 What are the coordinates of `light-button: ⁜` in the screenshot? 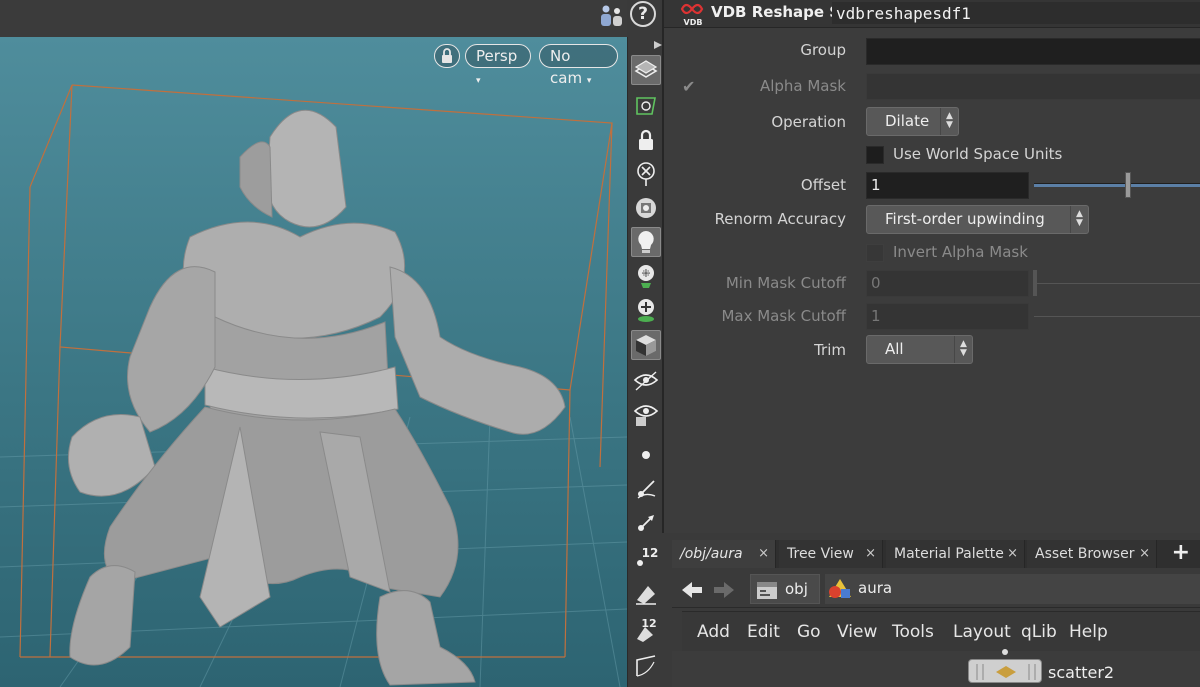 It's located at (646, 276).